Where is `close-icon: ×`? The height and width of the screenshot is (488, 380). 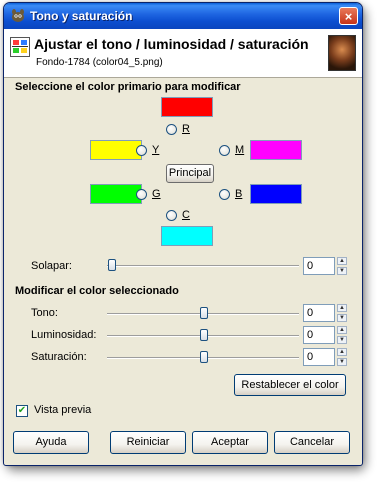
close-icon: × is located at coordinates (348, 16).